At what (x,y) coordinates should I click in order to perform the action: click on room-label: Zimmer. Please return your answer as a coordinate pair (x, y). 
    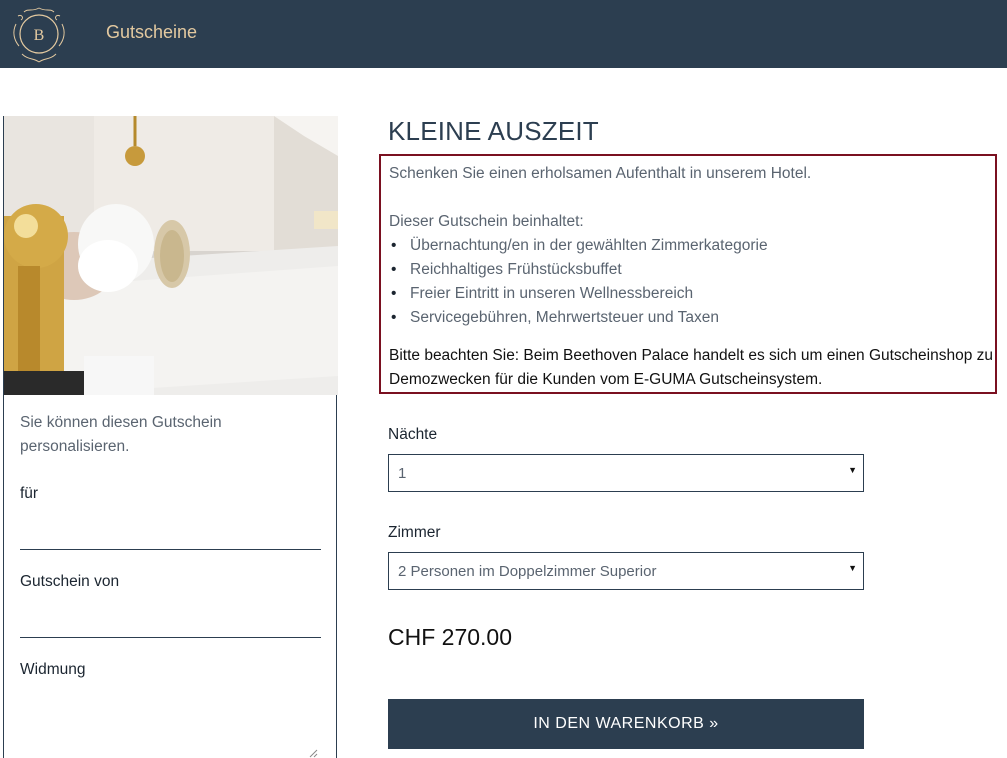
    Looking at the image, I should click on (414, 532).